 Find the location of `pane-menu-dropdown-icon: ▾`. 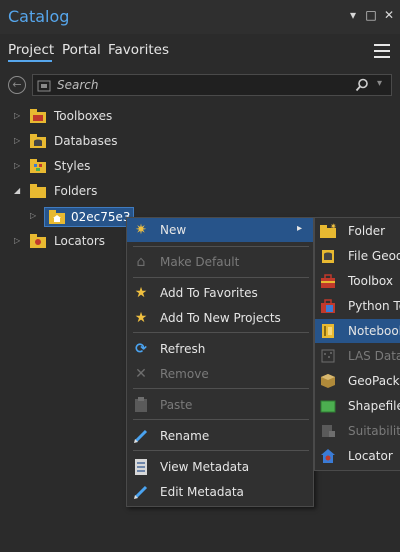

pane-menu-dropdown-icon: ▾ is located at coordinates (353, 15).